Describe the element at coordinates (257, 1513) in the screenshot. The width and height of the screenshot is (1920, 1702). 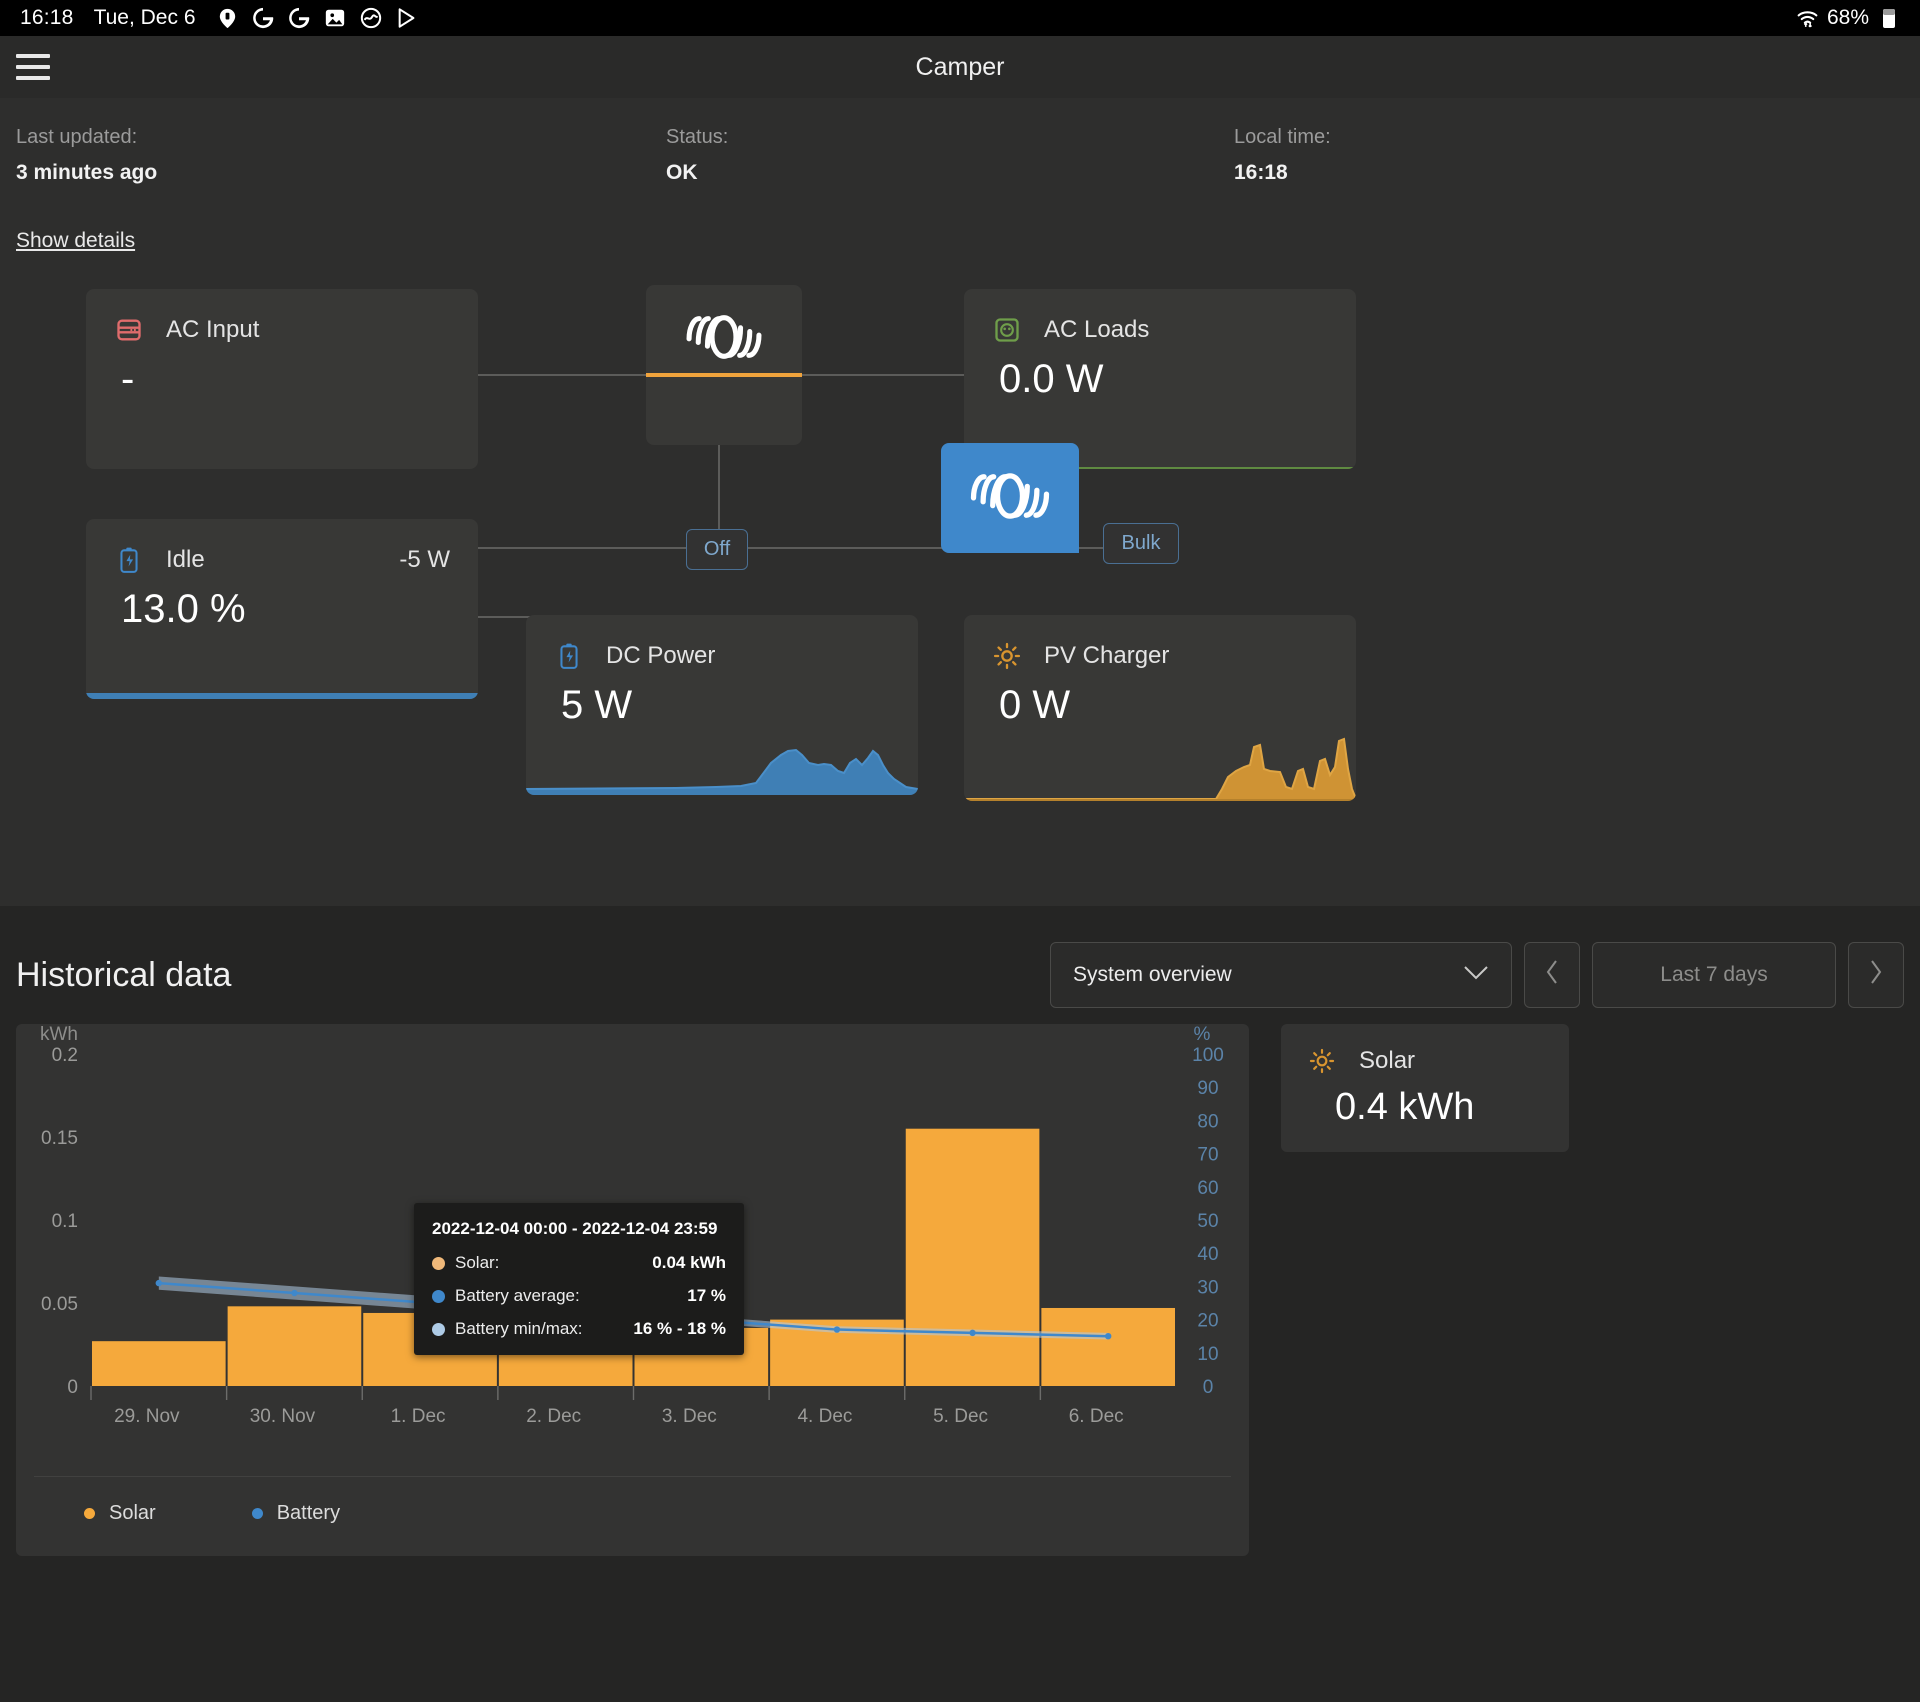
I see `legend-dot-battery` at that location.